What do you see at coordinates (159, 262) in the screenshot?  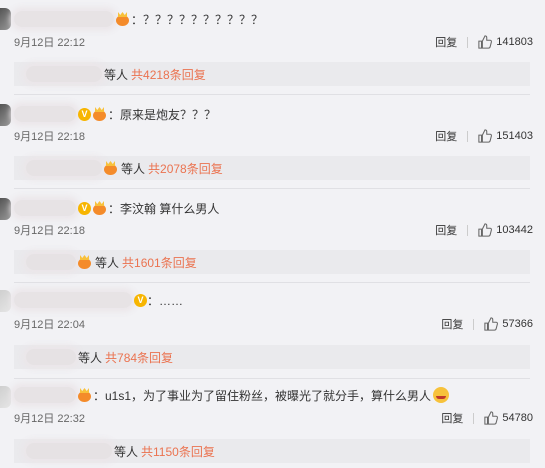 I see `reply-count-link: 共1601条回复` at bounding box center [159, 262].